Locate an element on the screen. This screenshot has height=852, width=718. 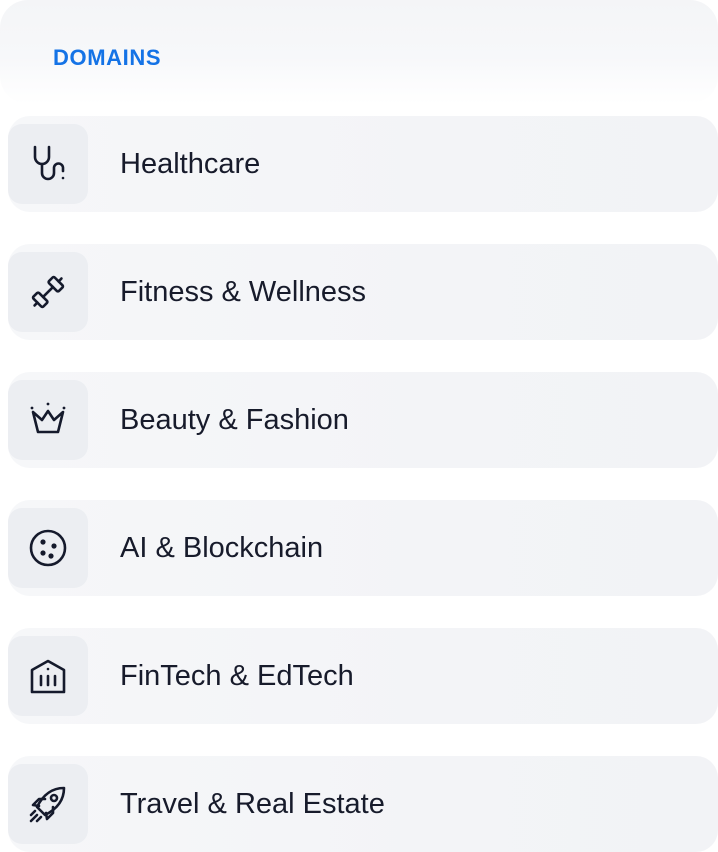
domain-label: Travel & Real Estate is located at coordinates (252, 804).